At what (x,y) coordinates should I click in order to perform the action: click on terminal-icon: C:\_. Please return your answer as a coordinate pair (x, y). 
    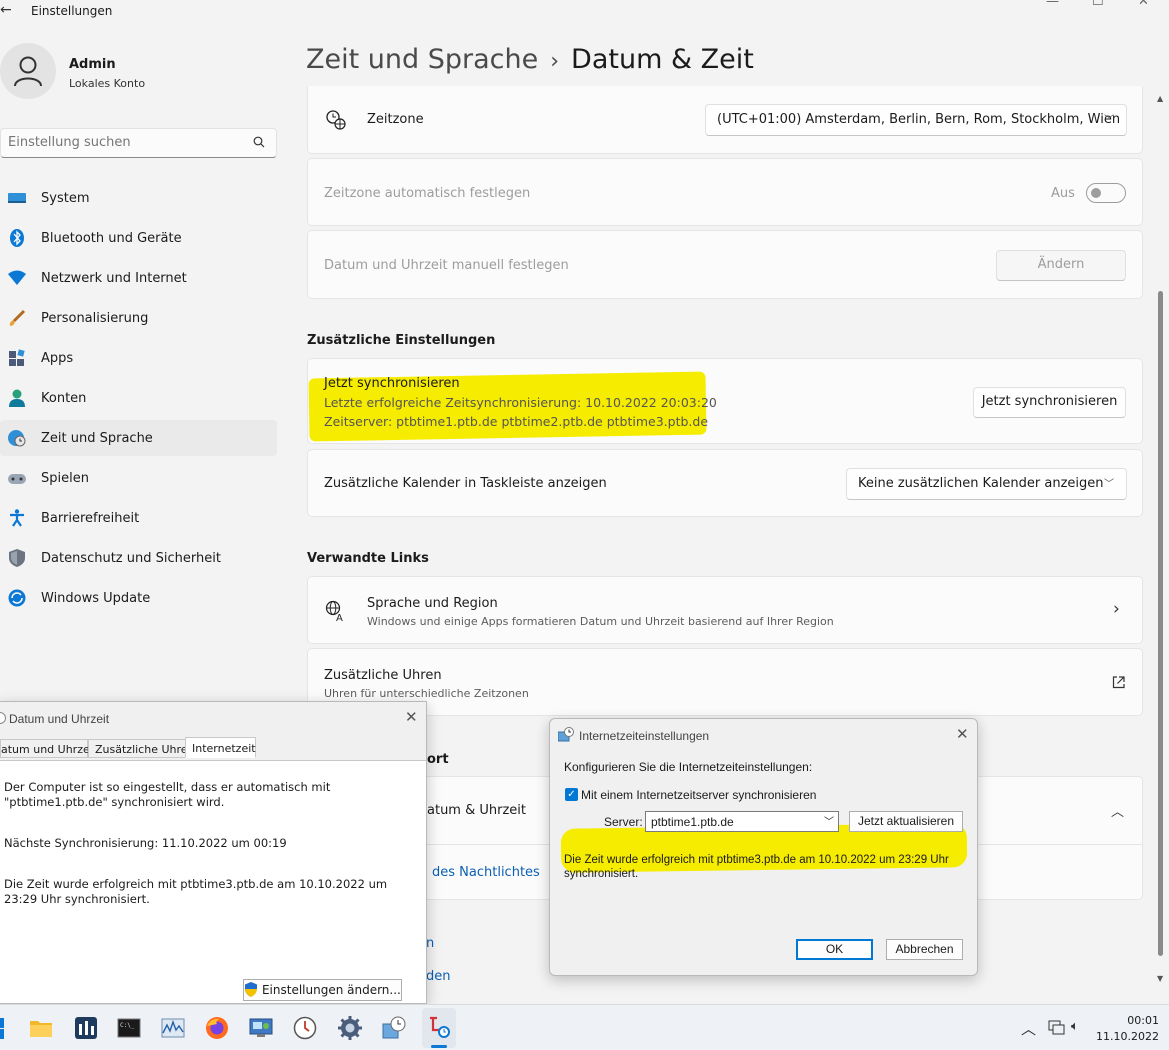
    Looking at the image, I should click on (129, 1028).